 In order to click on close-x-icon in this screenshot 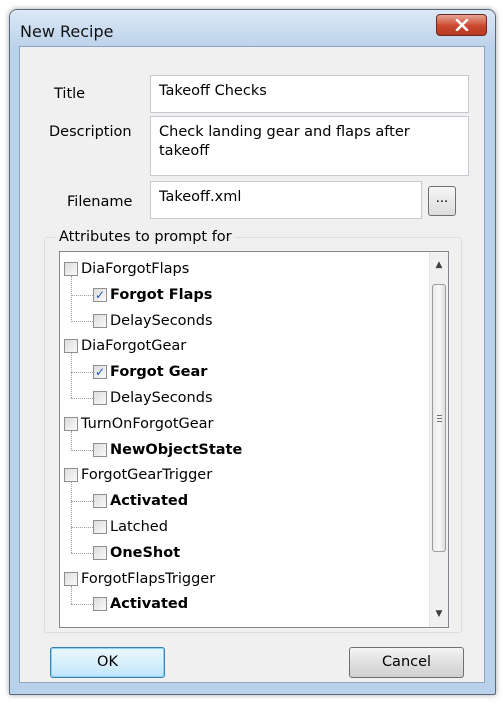, I will do `click(461, 25)`.